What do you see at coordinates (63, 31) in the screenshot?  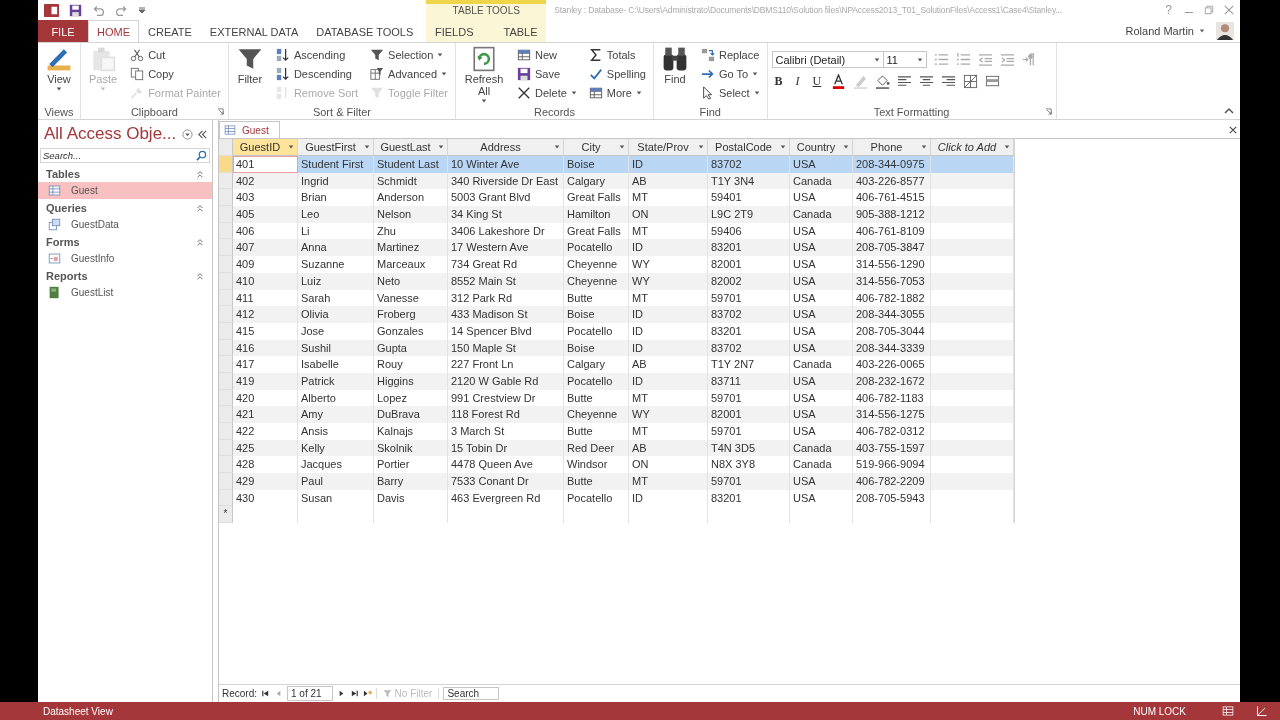 I see `ribbon-tab: FILE` at bounding box center [63, 31].